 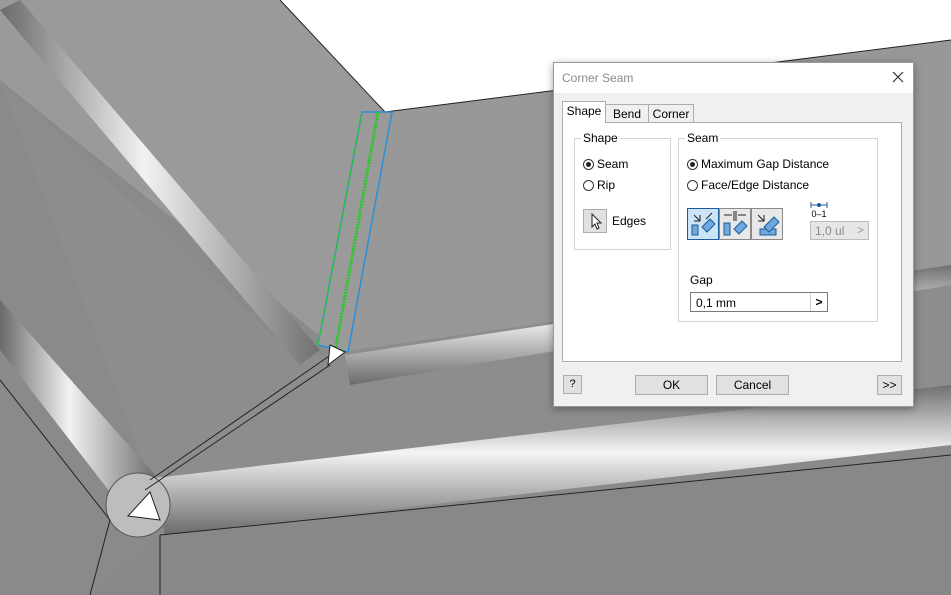 I want to click on symmetric-gap-button, so click(x=703, y=224).